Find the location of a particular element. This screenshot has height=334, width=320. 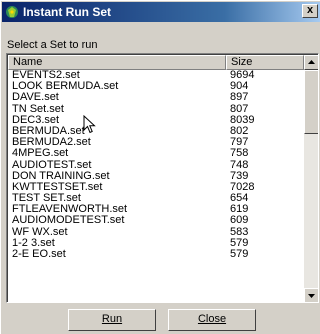

set-size: 748 is located at coordinates (239, 164).